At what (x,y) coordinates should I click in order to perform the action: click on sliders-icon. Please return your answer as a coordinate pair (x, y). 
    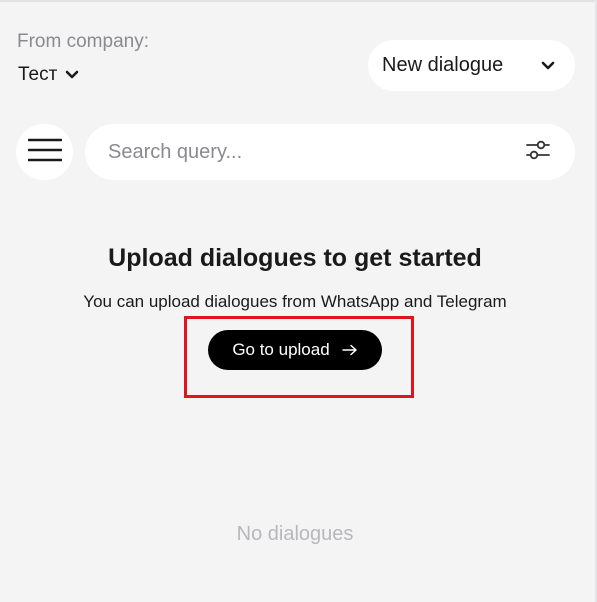
    Looking at the image, I should click on (538, 152).